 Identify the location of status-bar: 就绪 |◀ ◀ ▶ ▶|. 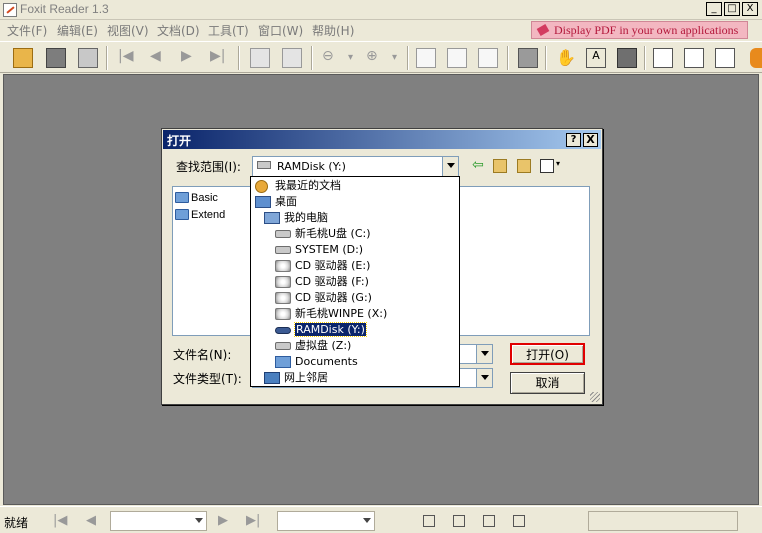
(381, 519).